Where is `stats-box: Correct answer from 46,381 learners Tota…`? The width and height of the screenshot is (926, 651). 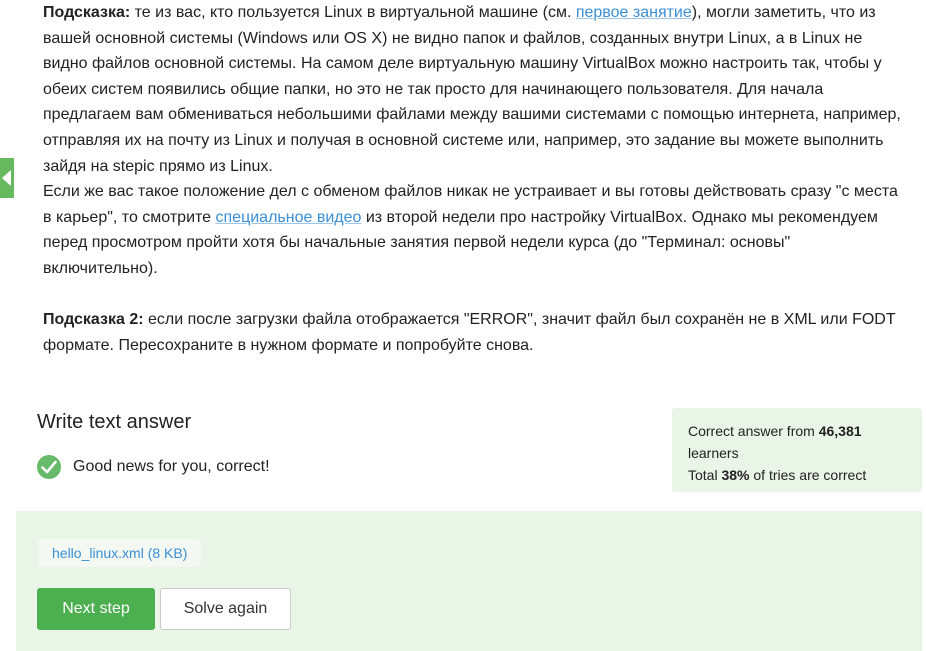 stats-box: Correct answer from 46,381 learners Tota… is located at coordinates (797, 450).